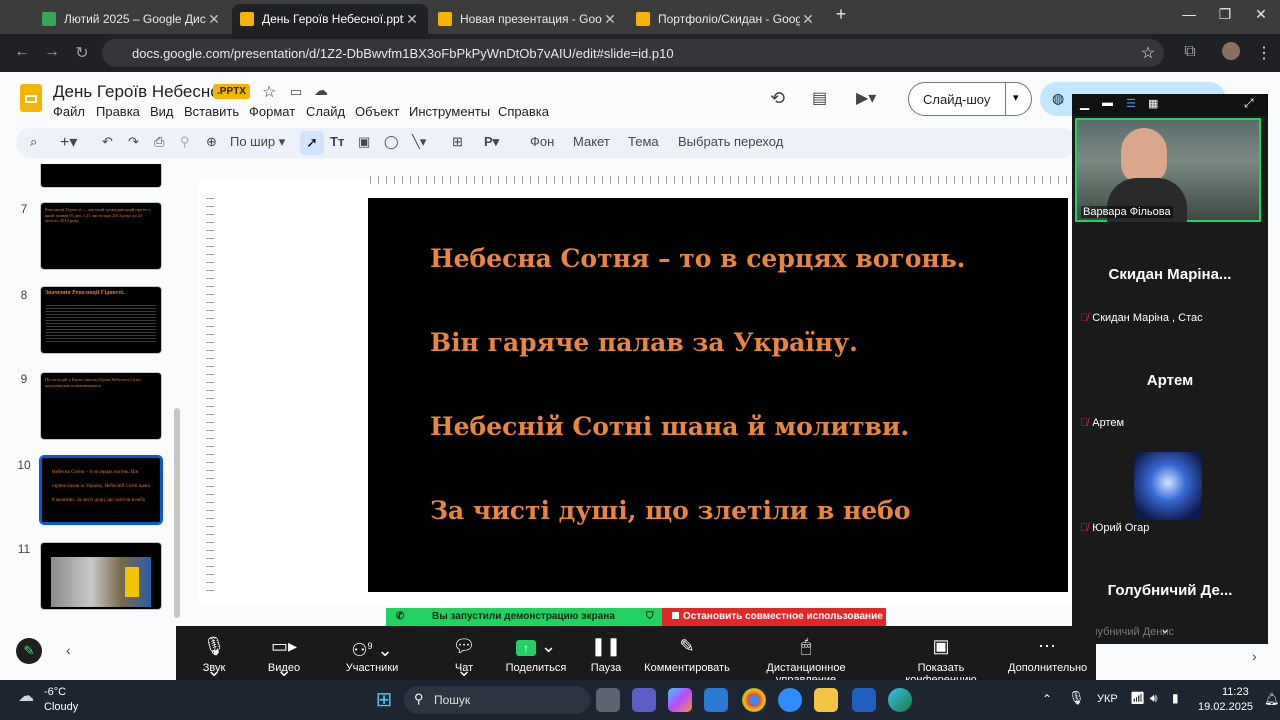 This screenshot has height=720, width=1280. What do you see at coordinates (826, 700) in the screenshot?
I see `file-explorer-icon` at bounding box center [826, 700].